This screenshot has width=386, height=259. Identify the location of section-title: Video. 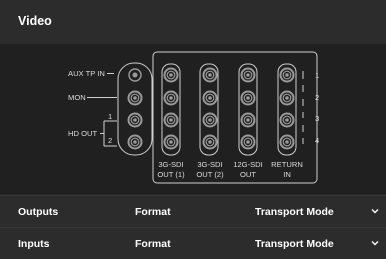
(35, 21).